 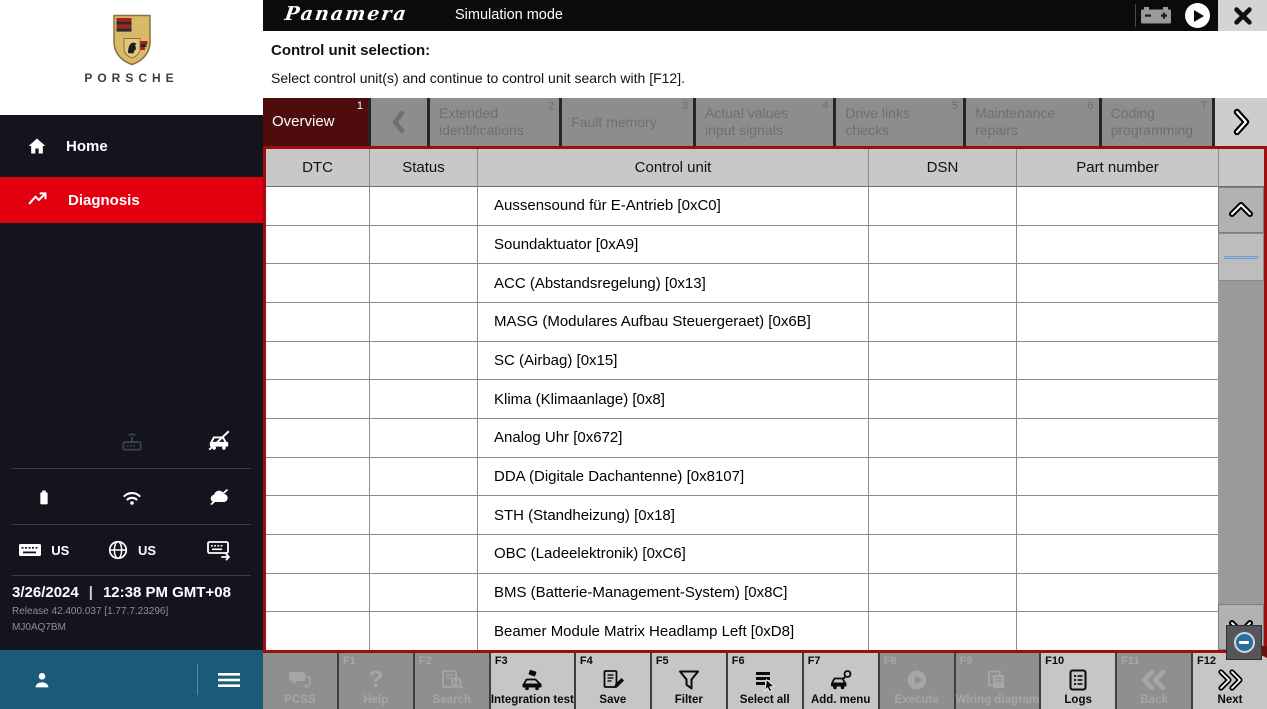 I want to click on tab-scroll-right-button, so click(x=1241, y=122).